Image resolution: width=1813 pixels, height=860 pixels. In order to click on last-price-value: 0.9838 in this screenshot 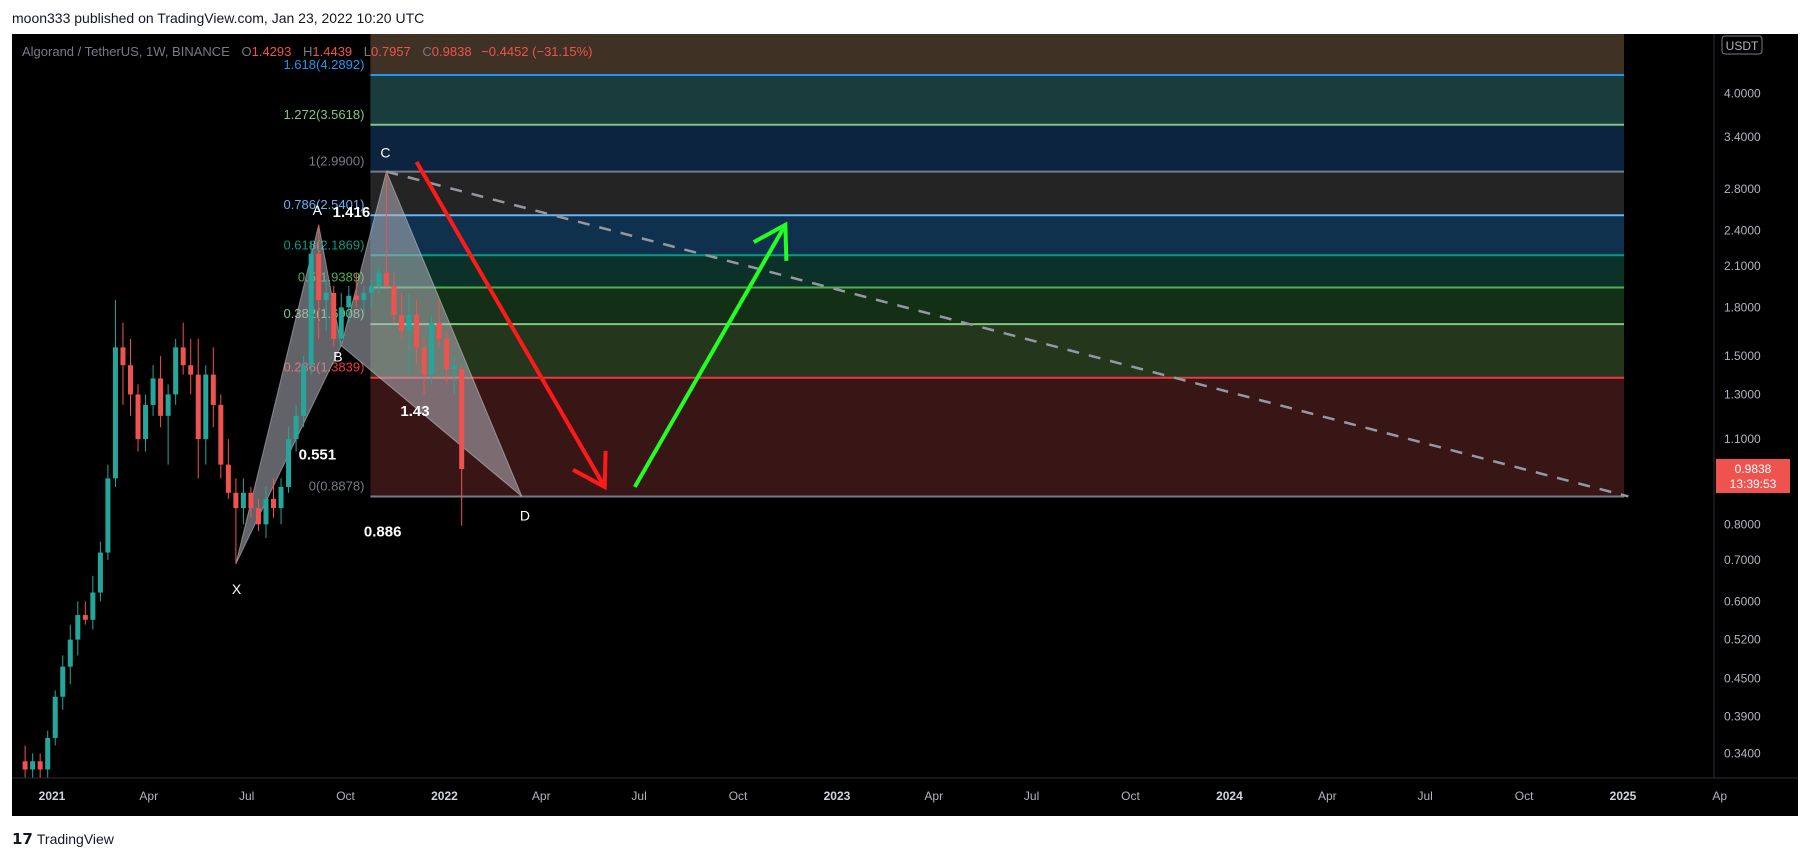, I will do `click(1753, 469)`.